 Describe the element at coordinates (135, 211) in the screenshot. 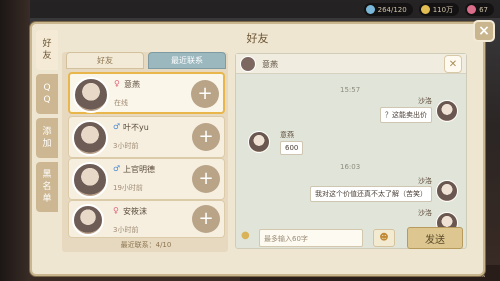

I see `friend-name: 安筱沫` at that location.